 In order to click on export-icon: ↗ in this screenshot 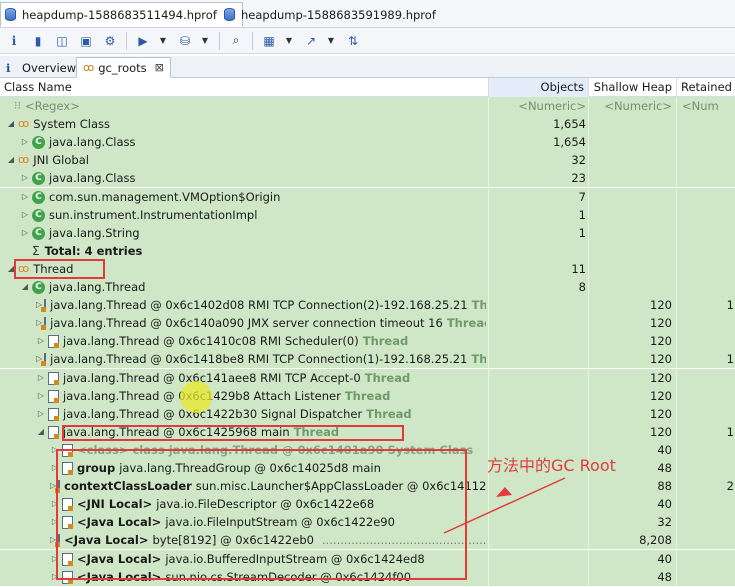, I will do `click(311, 41)`.